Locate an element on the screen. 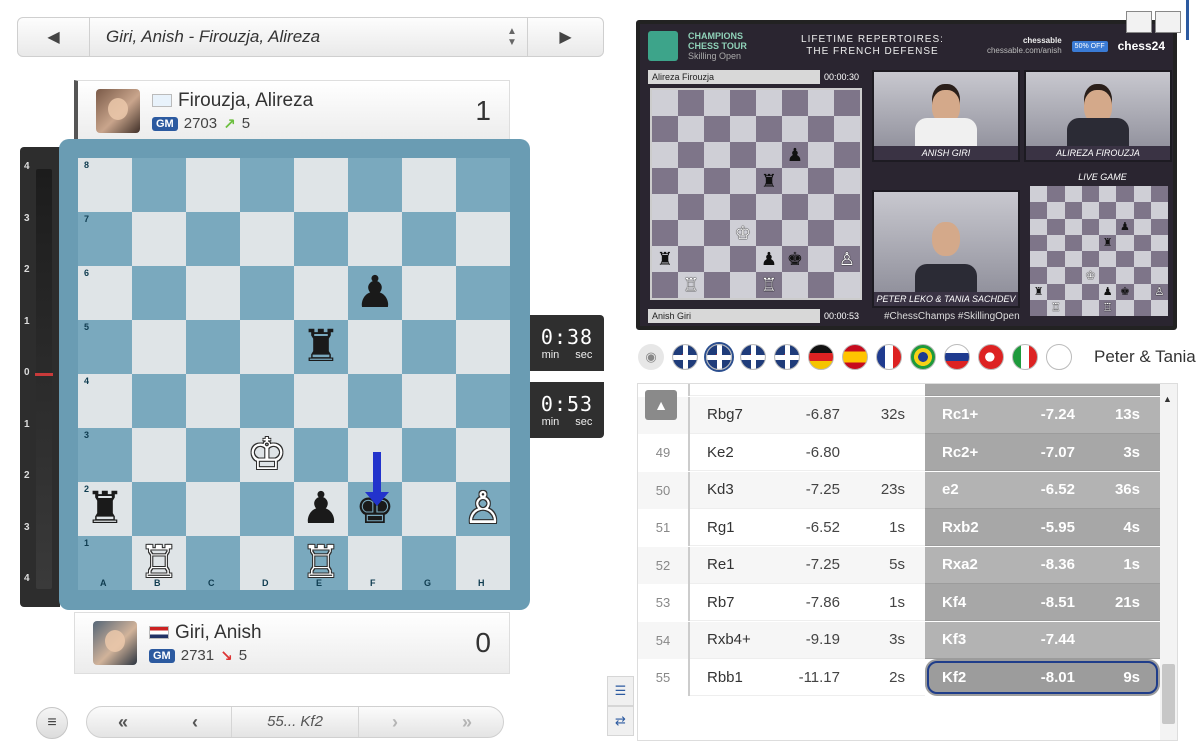 Image resolution: width=1200 pixels, height=756 pixels. square-c1: C is located at coordinates (213, 563).